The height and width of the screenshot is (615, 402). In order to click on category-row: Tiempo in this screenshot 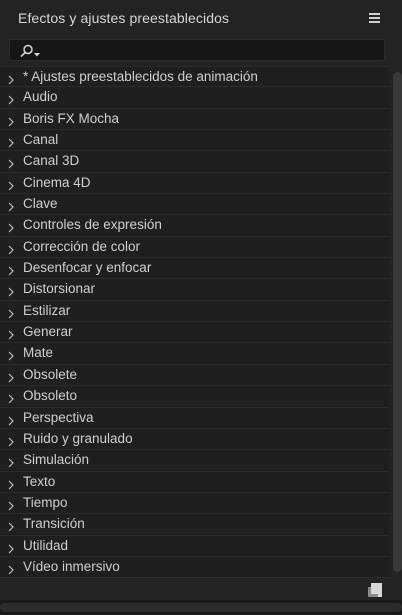, I will do `click(194, 504)`.